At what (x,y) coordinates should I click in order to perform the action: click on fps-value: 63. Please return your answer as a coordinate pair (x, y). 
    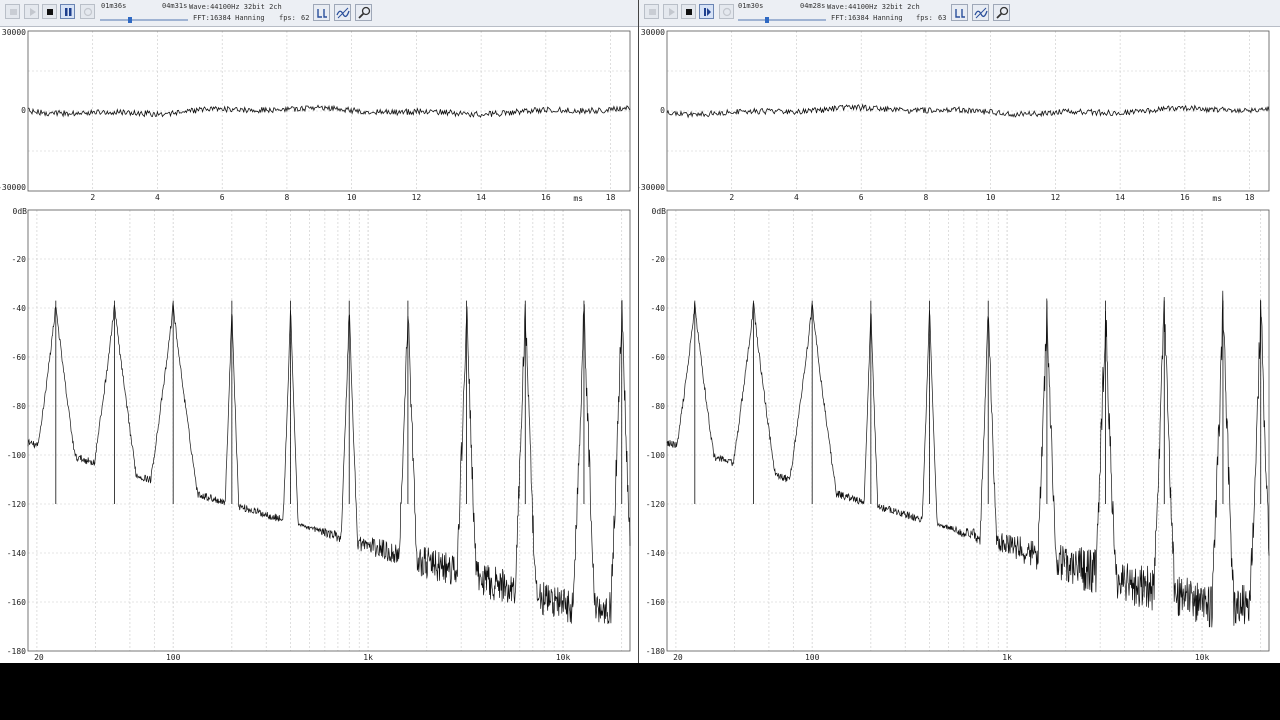
    Looking at the image, I should click on (942, 18).